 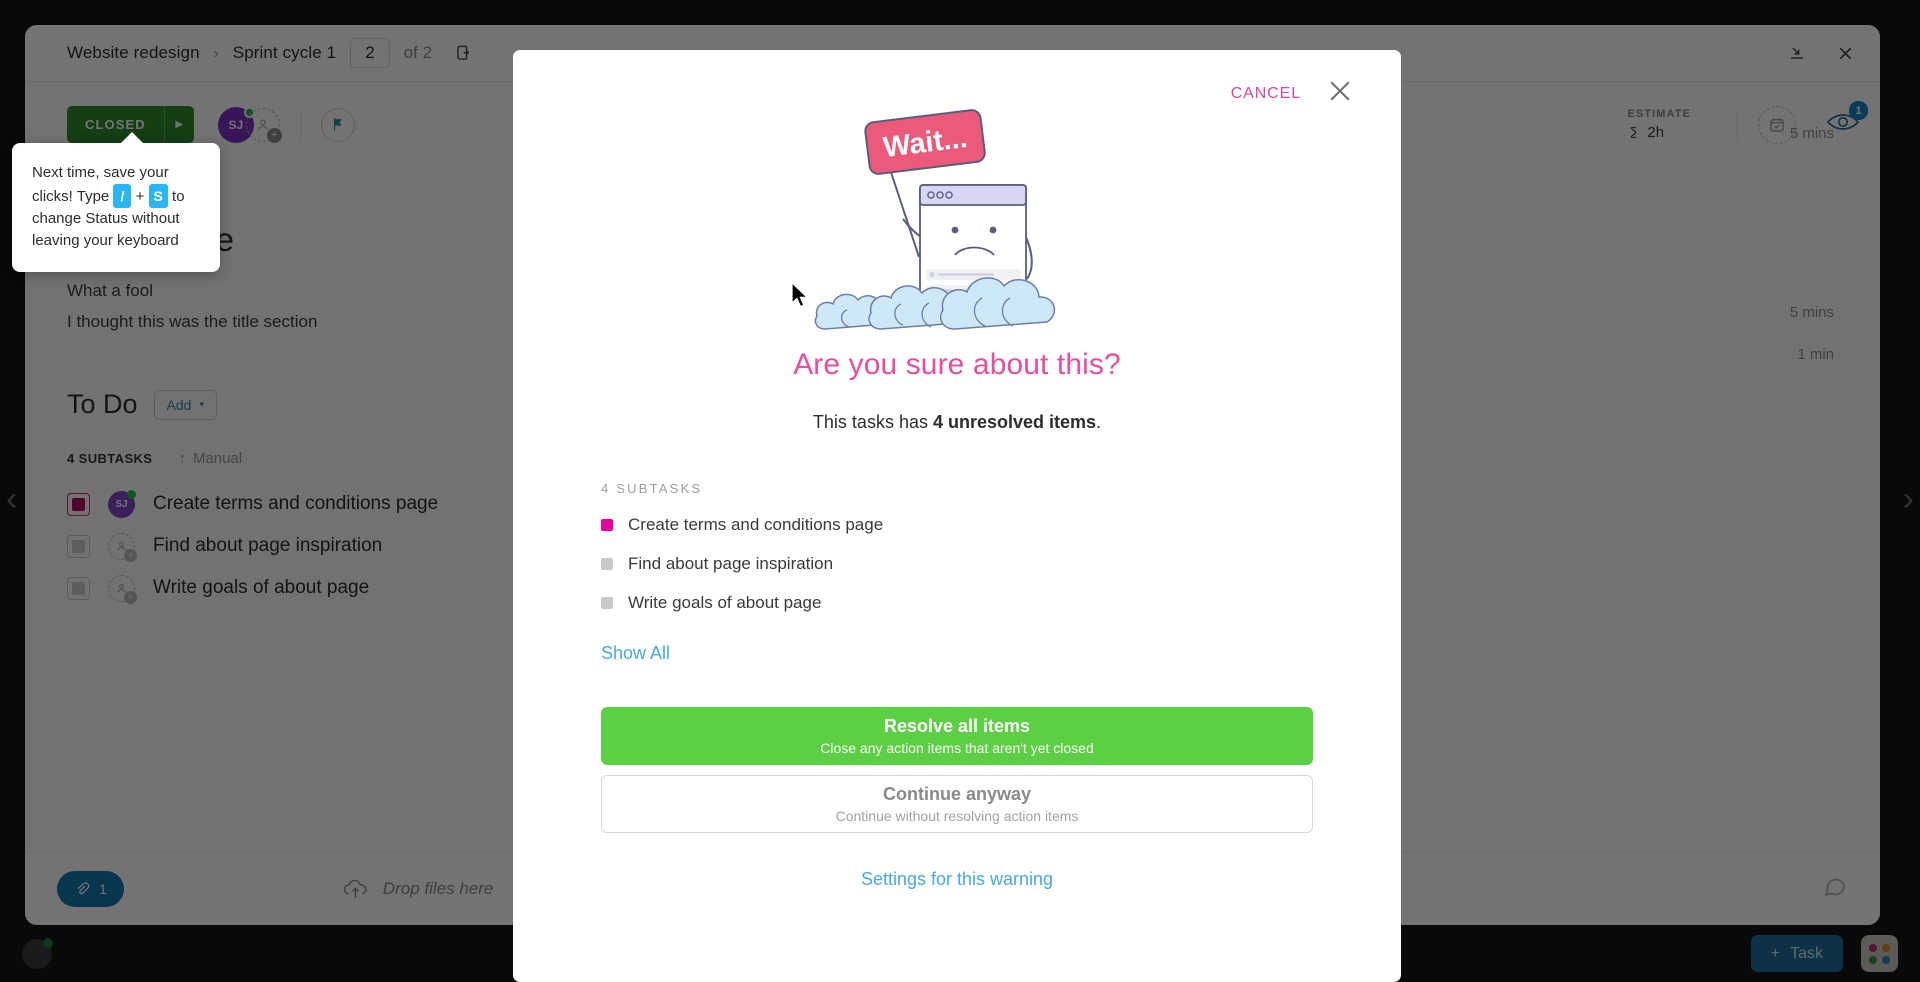 I want to click on list-item-label: Write goals of about page, so click(x=725, y=602).